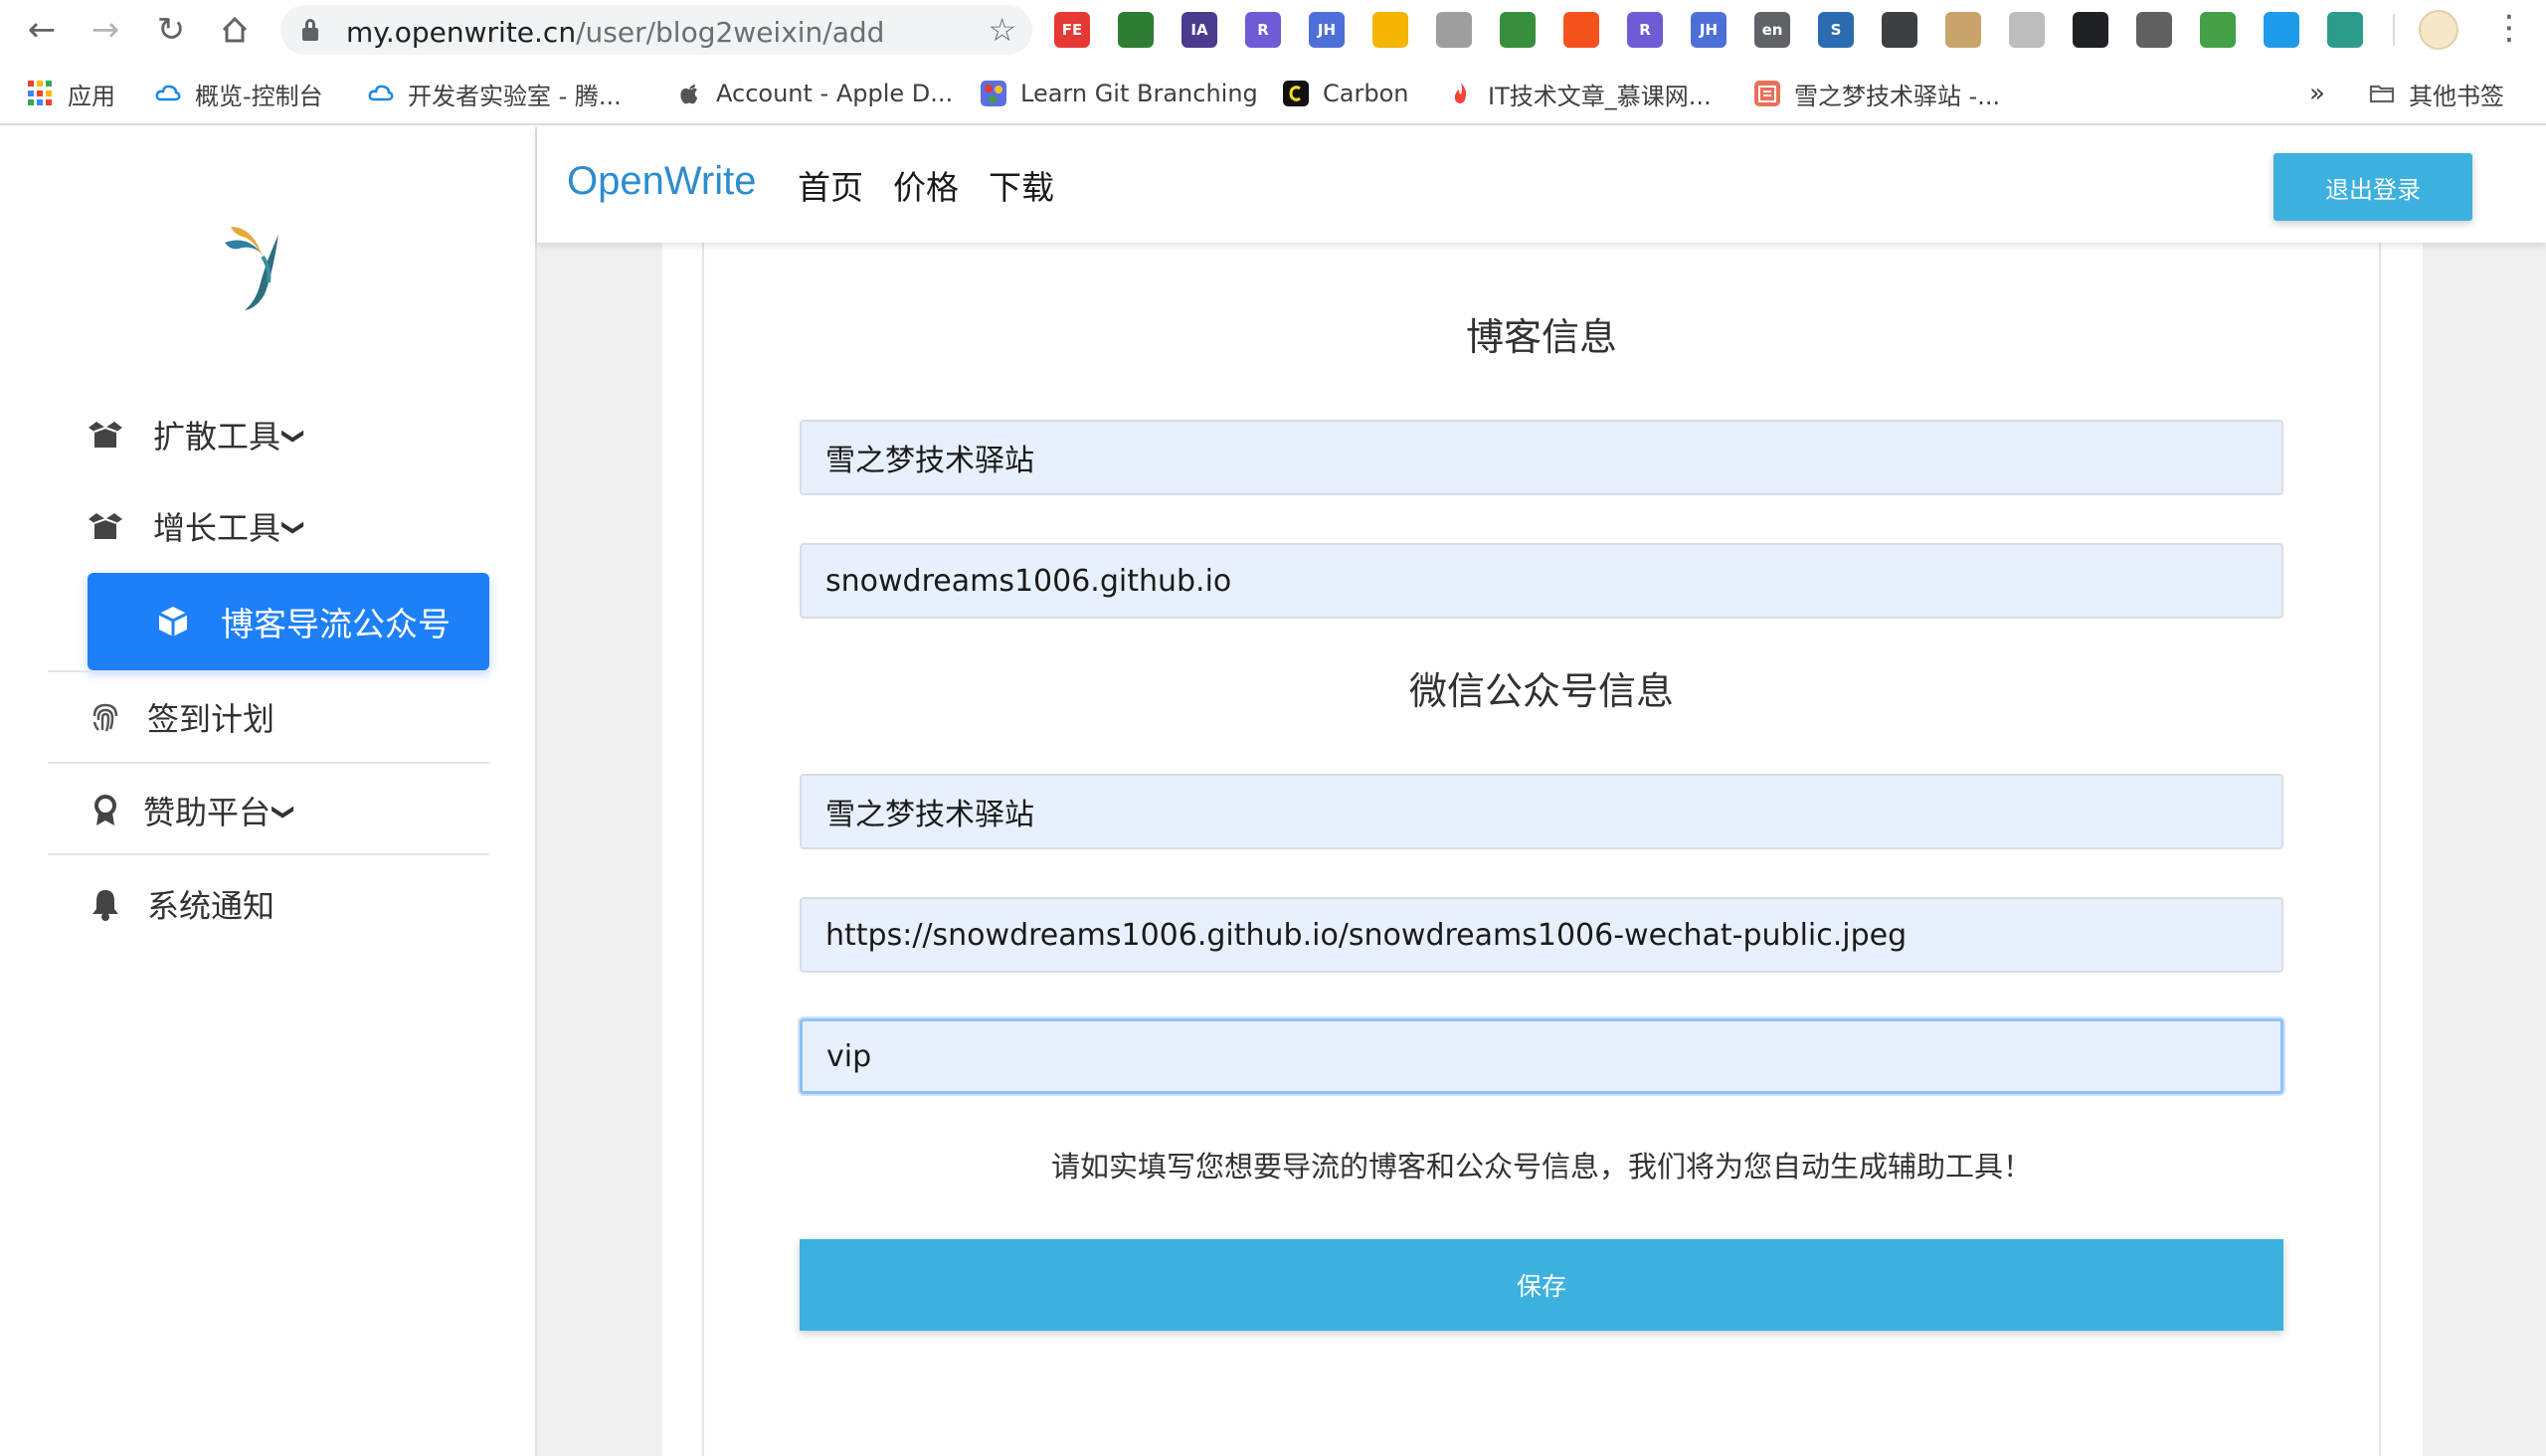 Image resolution: width=2546 pixels, height=1456 pixels. I want to click on git-icon, so click(993, 93).